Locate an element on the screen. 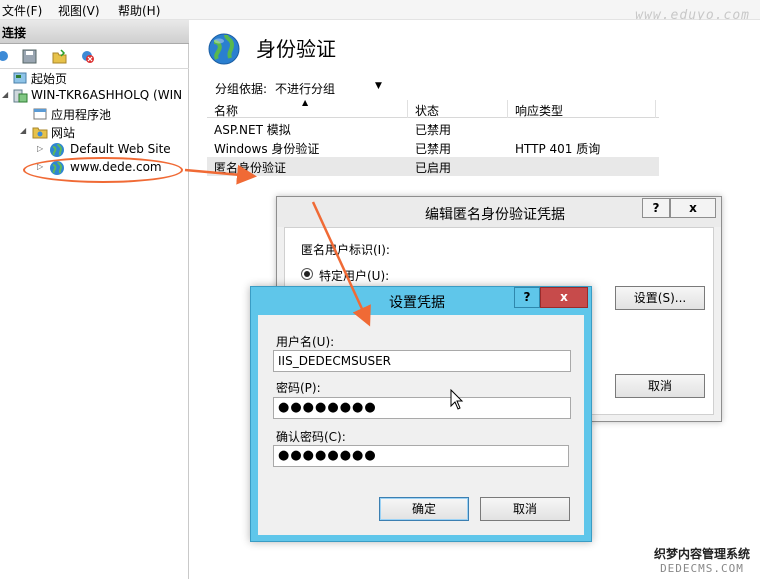 Image resolution: width=760 pixels, height=579 pixels. connect-icon is located at coordinates (5, 56).